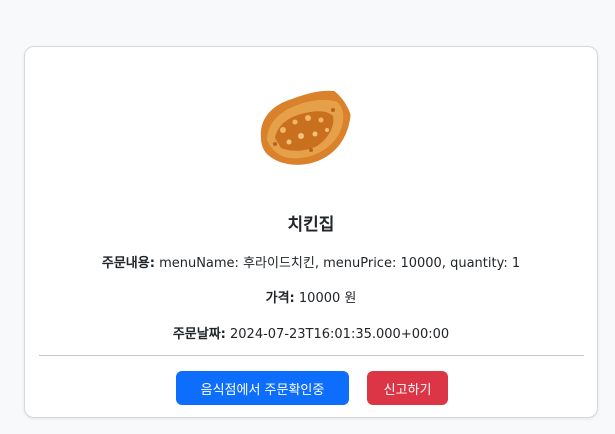 The height and width of the screenshot is (434, 615). Describe the element at coordinates (311, 225) in the screenshot. I see `store-name: 치킨집` at that location.